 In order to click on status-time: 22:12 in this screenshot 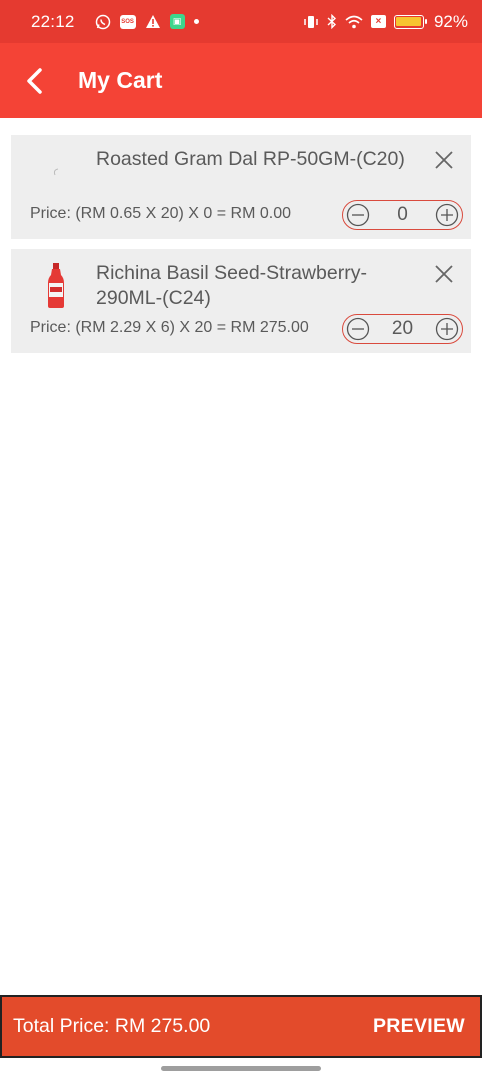, I will do `click(53, 21)`.